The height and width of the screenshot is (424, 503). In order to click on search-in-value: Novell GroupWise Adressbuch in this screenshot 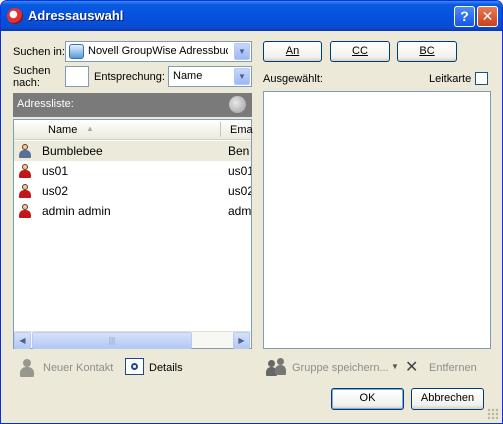, I will do `click(158, 51)`.